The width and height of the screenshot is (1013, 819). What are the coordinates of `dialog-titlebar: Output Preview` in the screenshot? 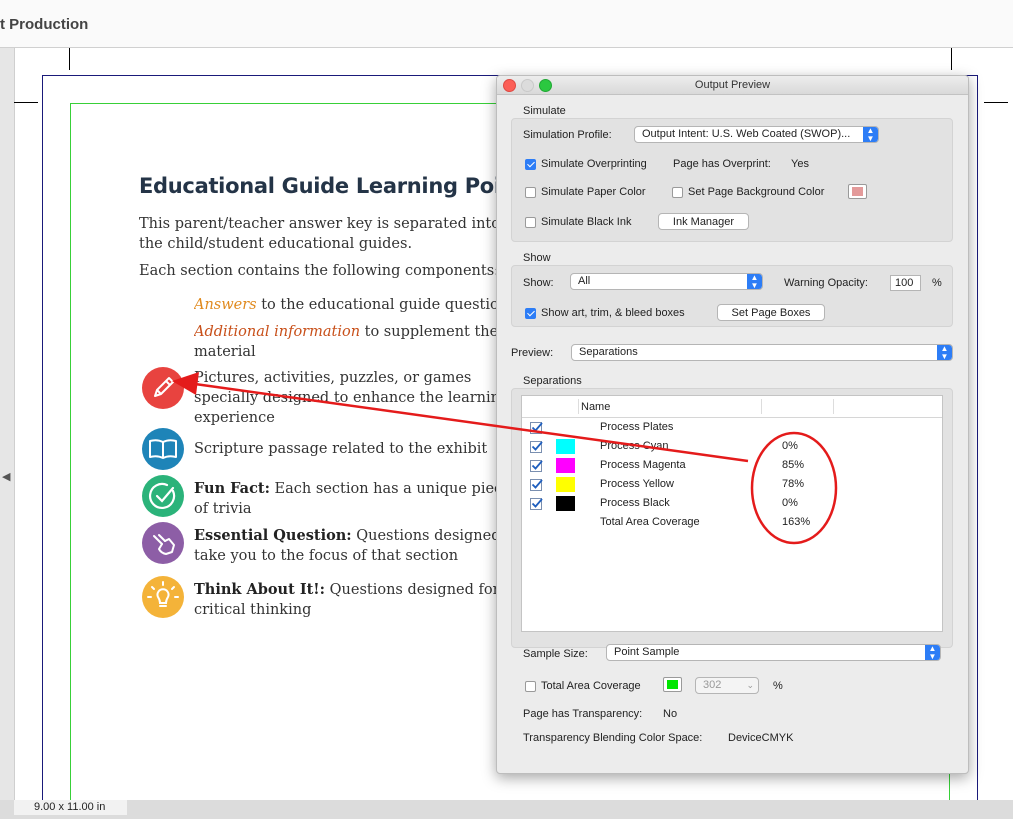 It's located at (732, 85).